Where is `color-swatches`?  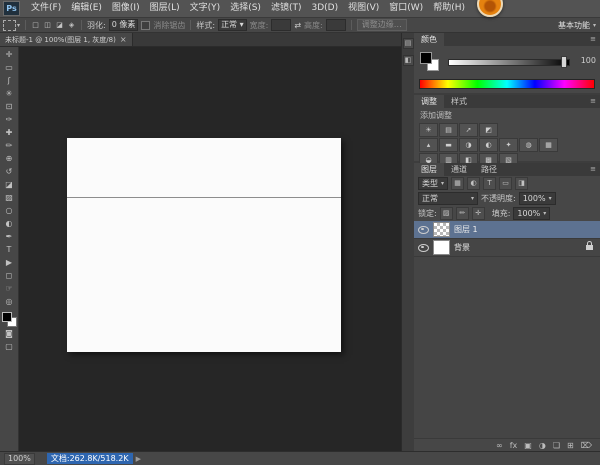
color-swatches is located at coordinates (9, 319).